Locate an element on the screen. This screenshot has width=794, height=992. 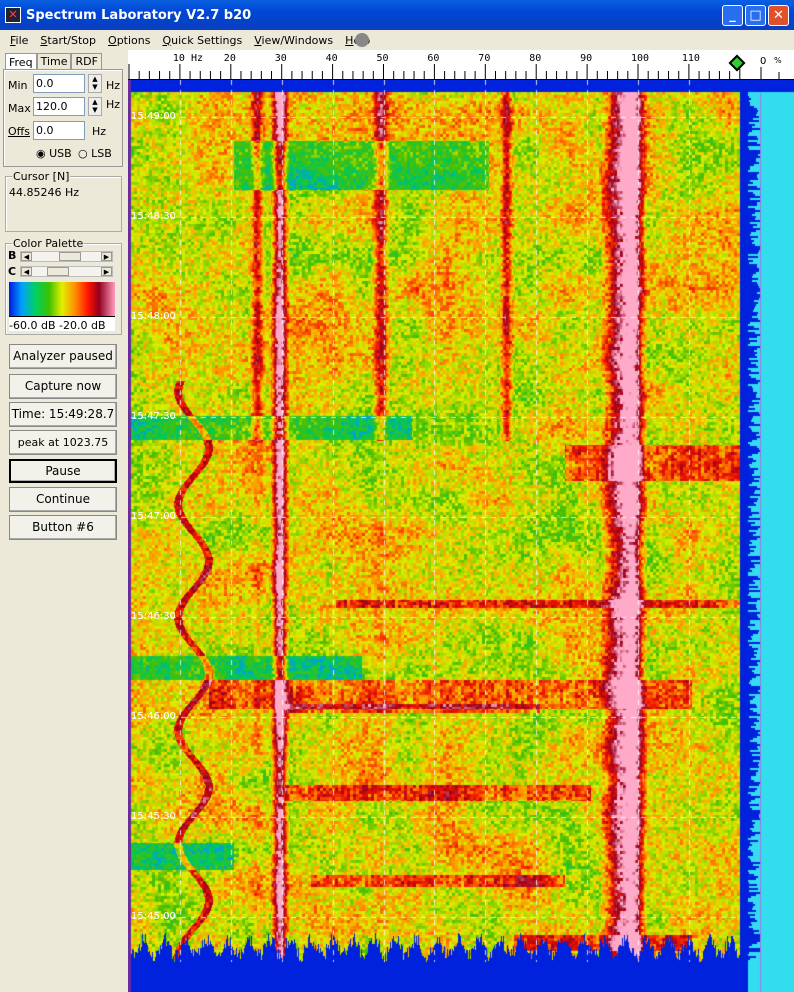
percent-unit: % is located at coordinates (778, 60).